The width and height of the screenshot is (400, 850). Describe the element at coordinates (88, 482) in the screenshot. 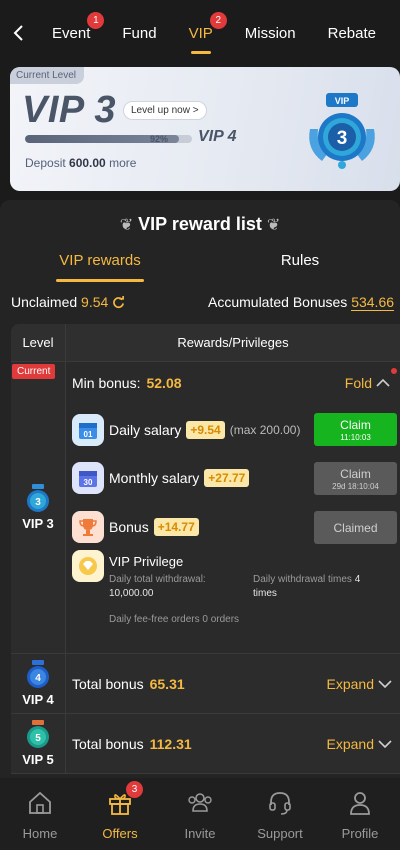

I see `calendar-day: 30` at that location.